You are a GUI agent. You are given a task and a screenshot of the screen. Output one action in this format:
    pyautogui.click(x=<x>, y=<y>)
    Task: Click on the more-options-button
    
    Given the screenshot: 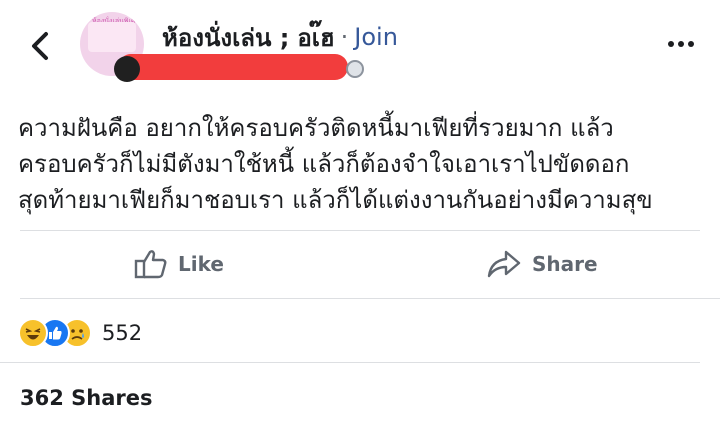 What is the action you would take?
    pyautogui.click(x=681, y=44)
    